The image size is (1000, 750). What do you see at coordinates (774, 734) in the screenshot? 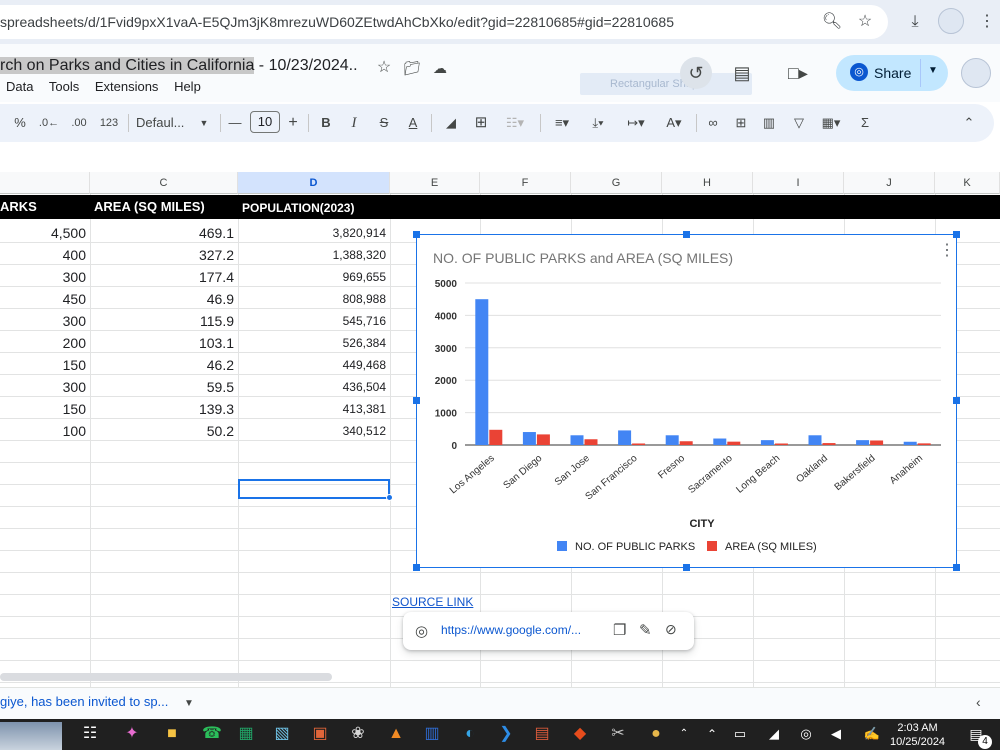
I see `wifi-icon: ◢` at bounding box center [774, 734].